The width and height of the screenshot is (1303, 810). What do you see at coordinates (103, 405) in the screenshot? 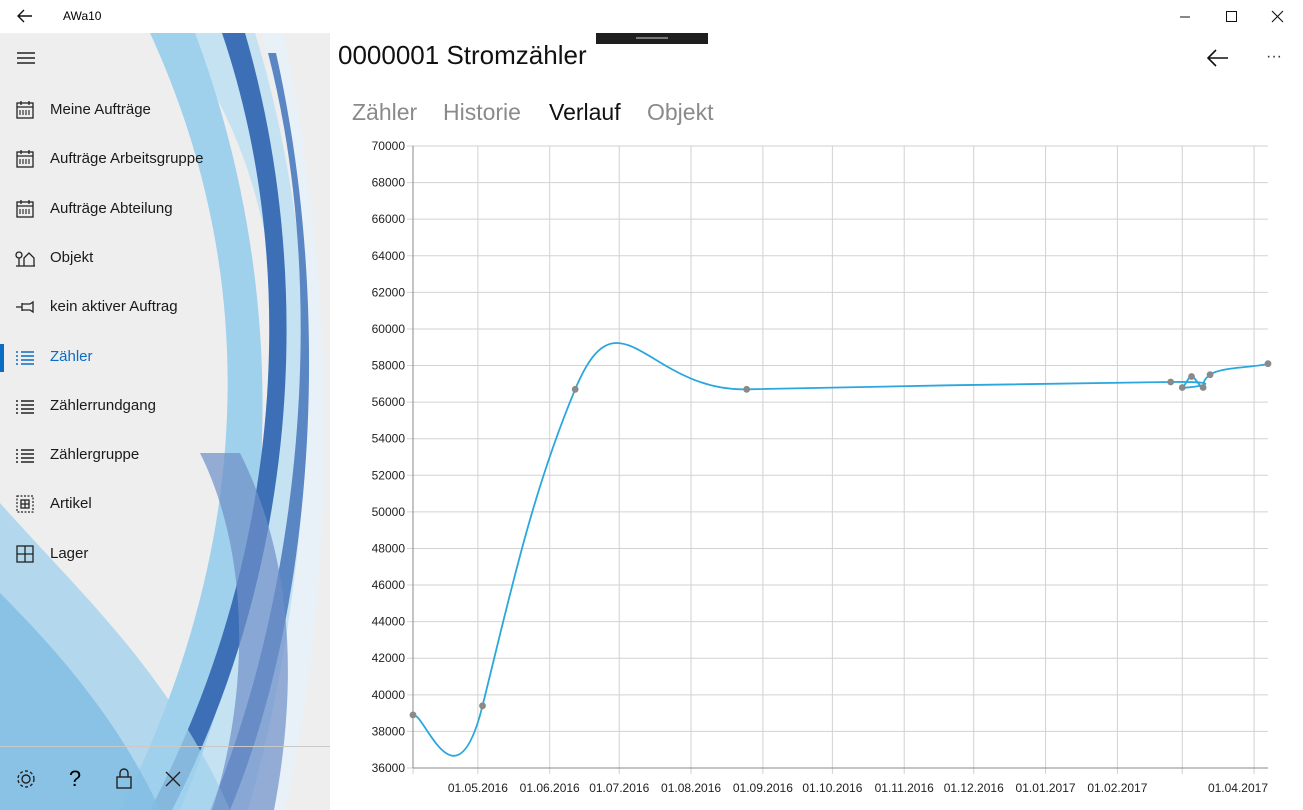
I see `sidebar-item-label: Zählerrundgang` at bounding box center [103, 405].